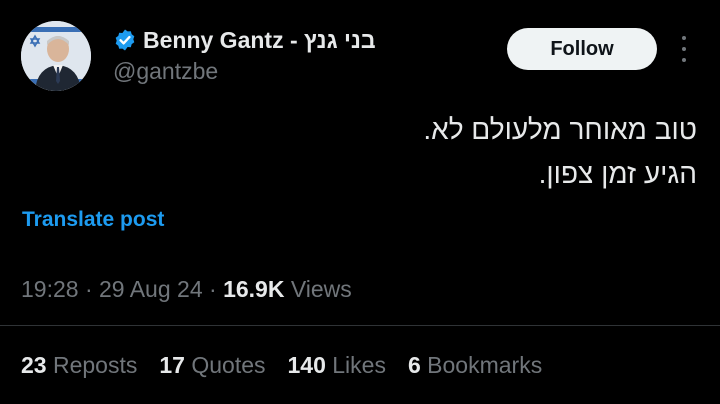  I want to click on post-line: הגיע זמן צפון., so click(617, 173).